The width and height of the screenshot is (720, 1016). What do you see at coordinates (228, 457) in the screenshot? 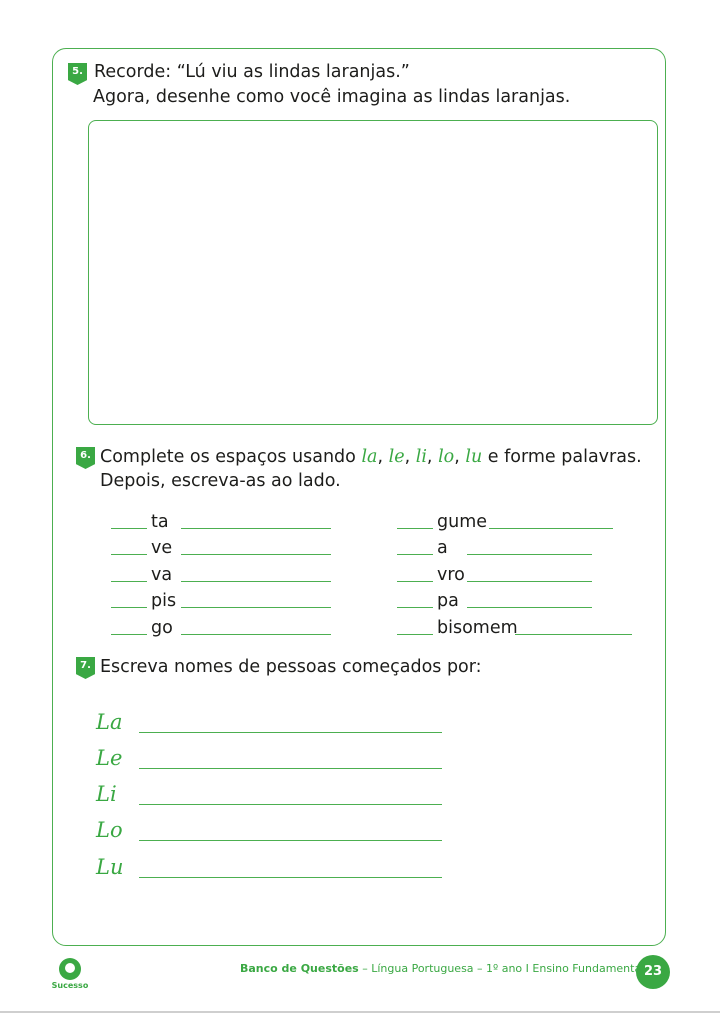
I see `question-6-prefix: Complete os espaços usando` at bounding box center [228, 457].